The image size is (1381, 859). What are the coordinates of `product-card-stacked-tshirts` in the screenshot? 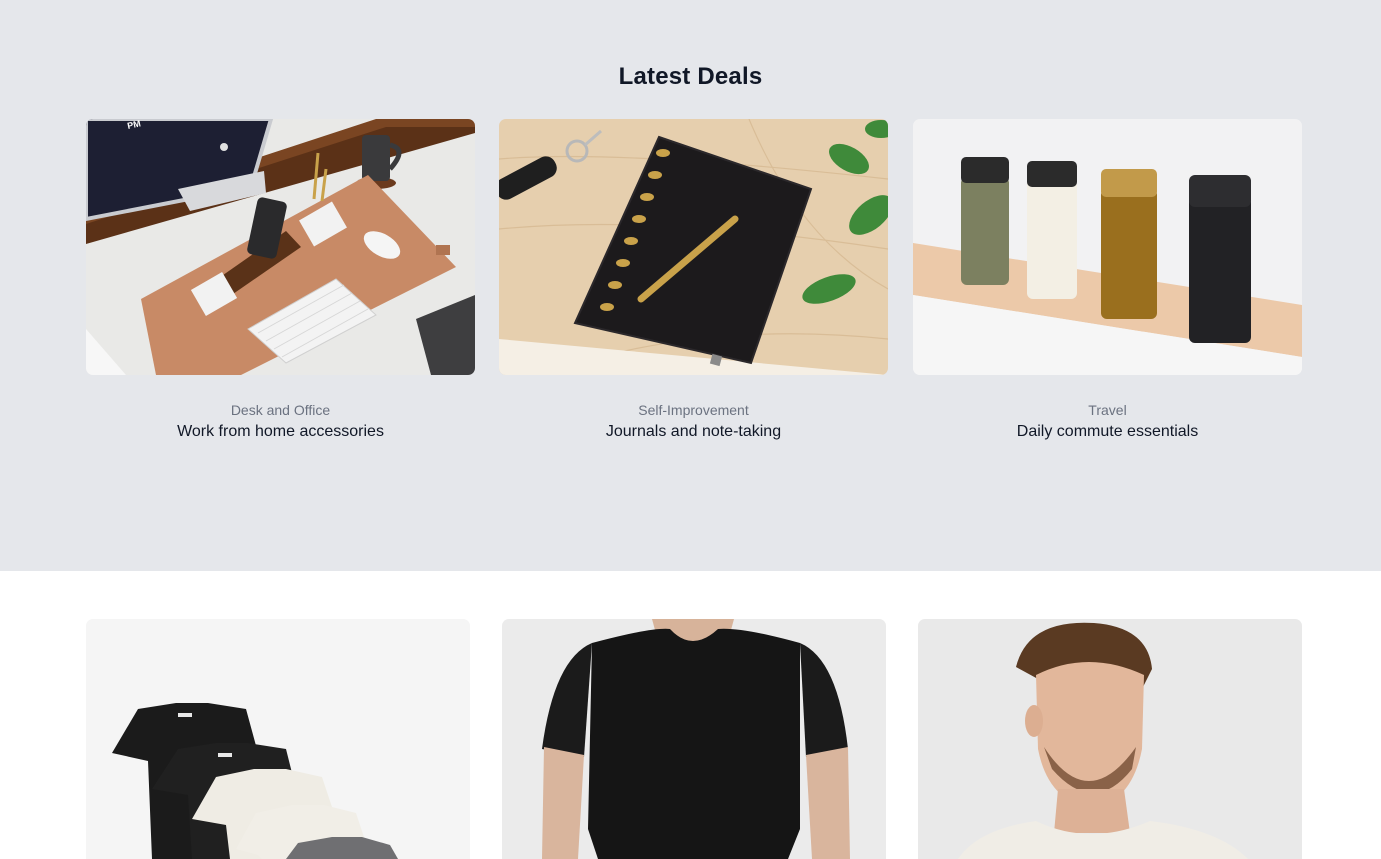 It's located at (278, 739).